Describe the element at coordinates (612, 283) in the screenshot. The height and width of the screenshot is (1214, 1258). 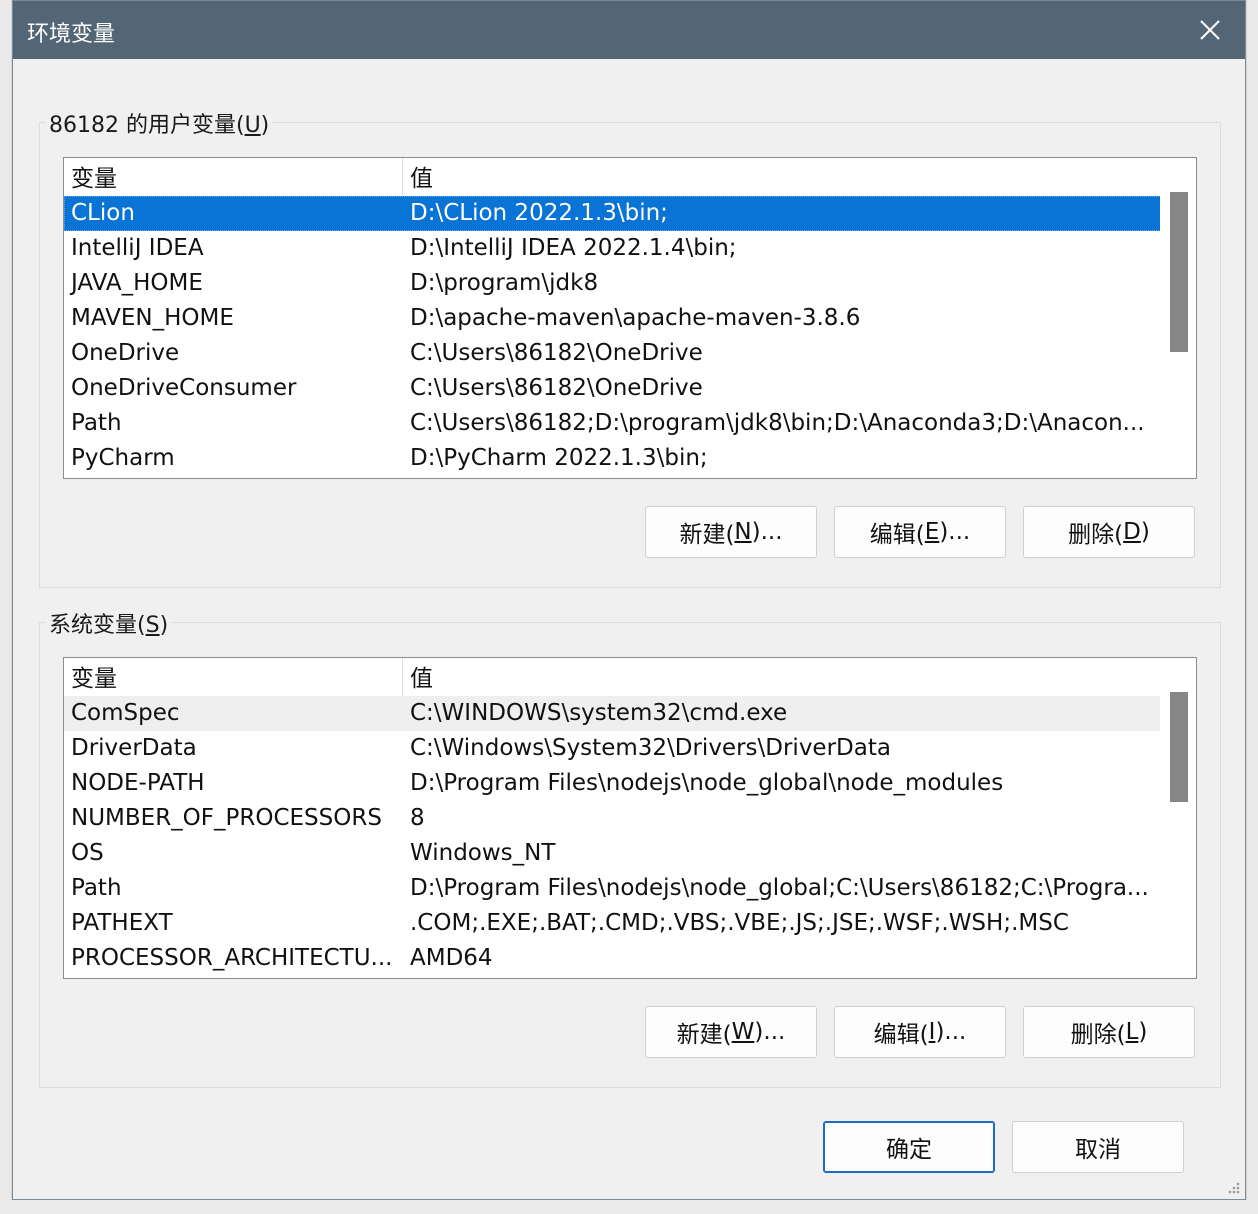
I see `table-row: JAVA_HOME D:\program\jdk8` at that location.